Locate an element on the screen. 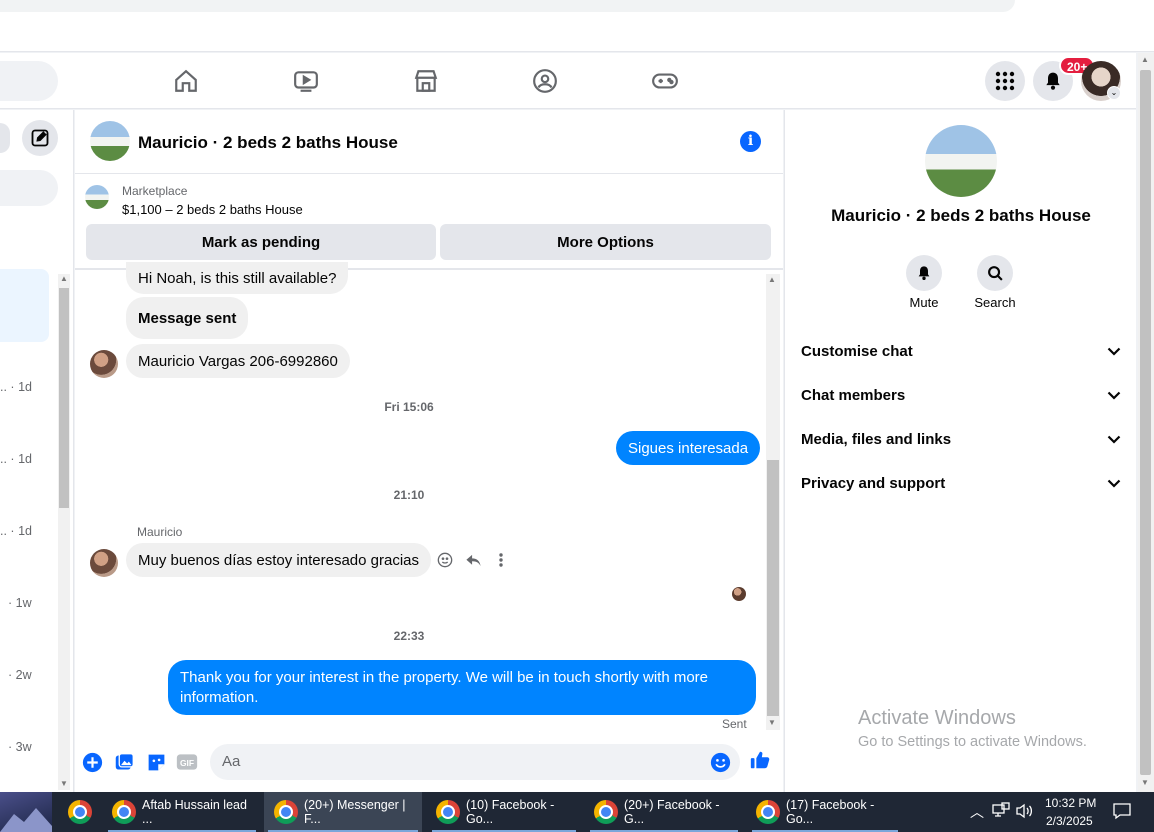 This screenshot has width=1154, height=832. browser-toolbar is located at coordinates (577, 26).